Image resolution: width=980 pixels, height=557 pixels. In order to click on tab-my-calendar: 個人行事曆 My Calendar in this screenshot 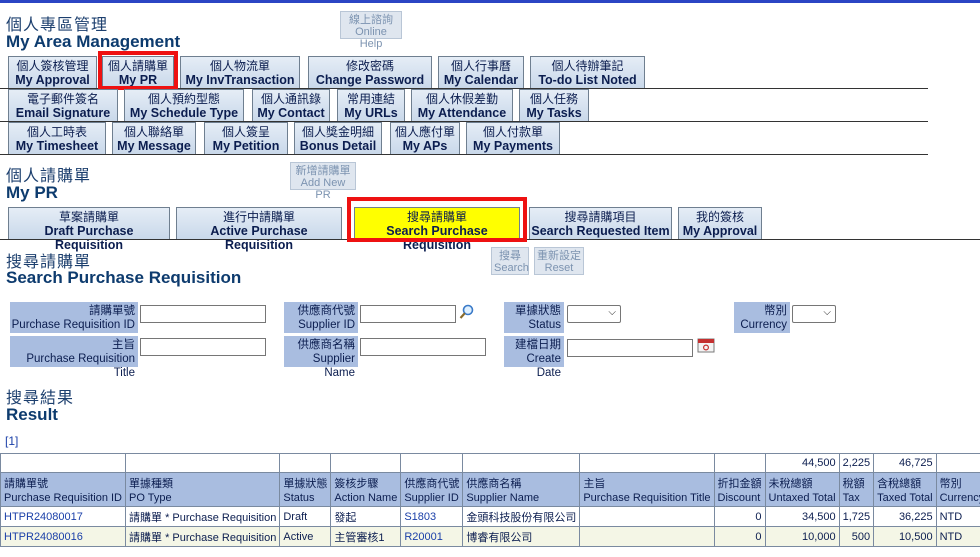, I will do `click(481, 72)`.